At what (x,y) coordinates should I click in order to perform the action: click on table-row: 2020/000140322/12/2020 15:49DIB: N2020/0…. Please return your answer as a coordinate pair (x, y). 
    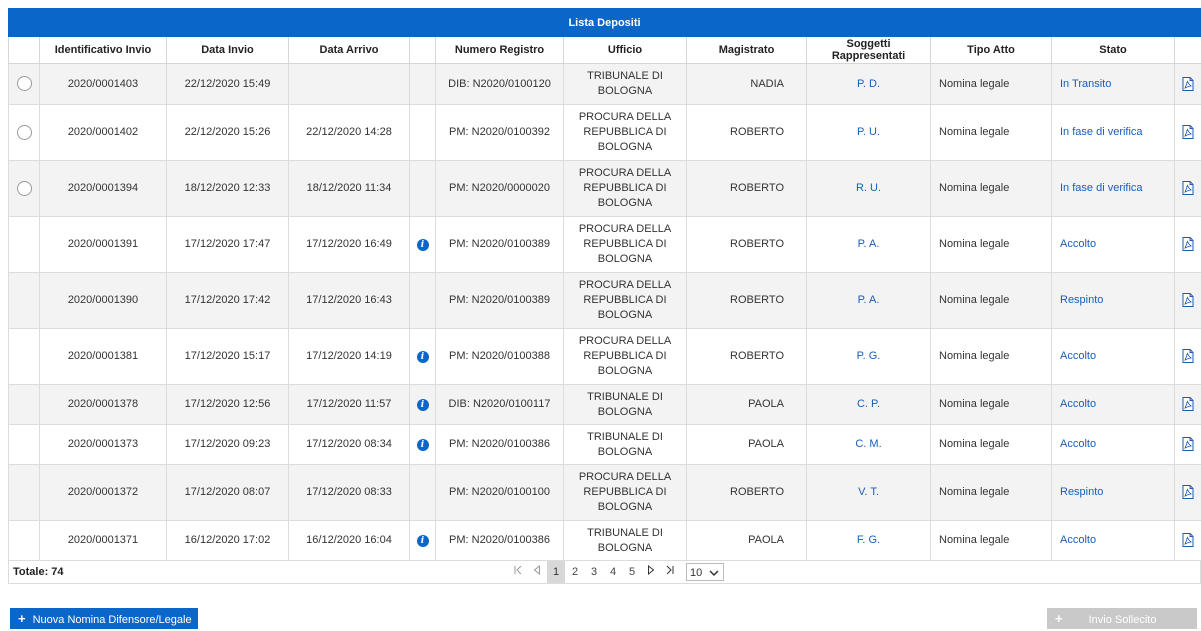
    Looking at the image, I should click on (605, 84).